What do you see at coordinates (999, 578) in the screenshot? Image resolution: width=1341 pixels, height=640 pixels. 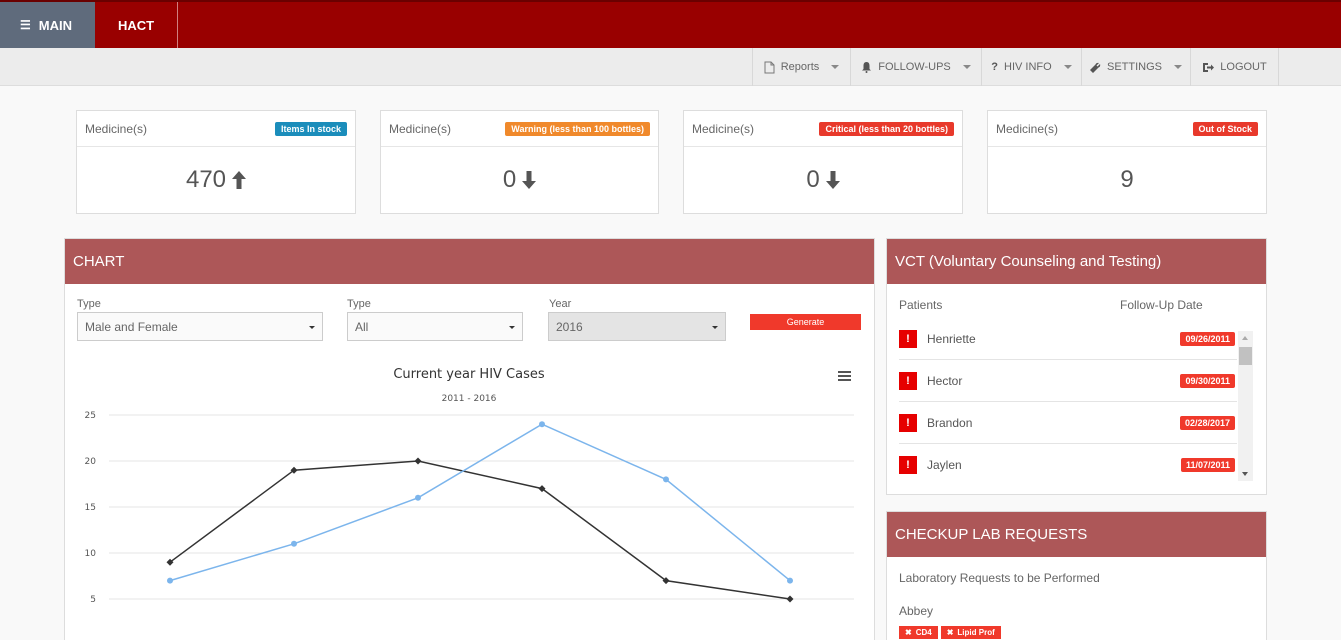 I see `lab-subtitle: Laboratory Requests to be Performed` at bounding box center [999, 578].